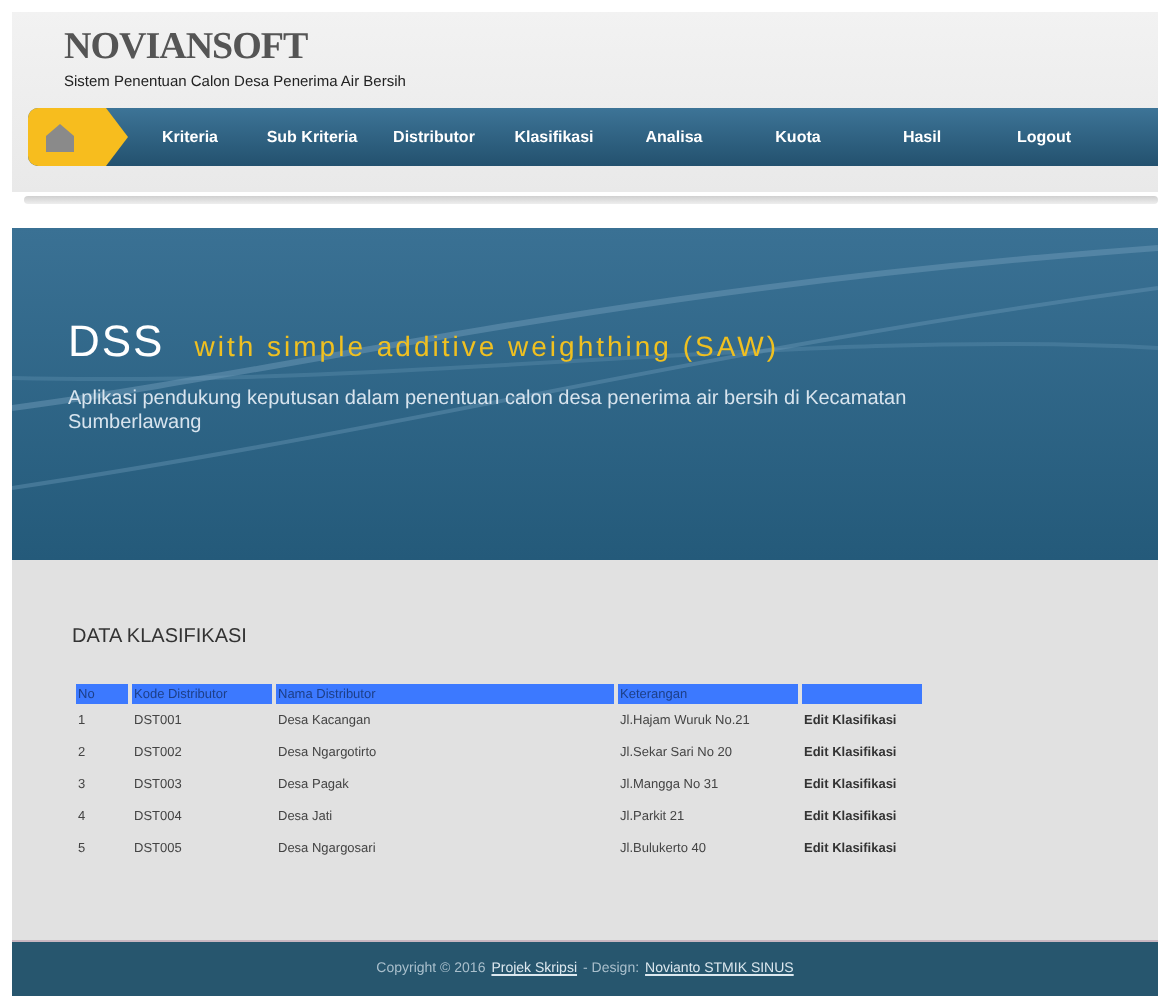 This screenshot has height=996, width=1158. I want to click on logo: NOVIANSOFT, so click(187, 48).